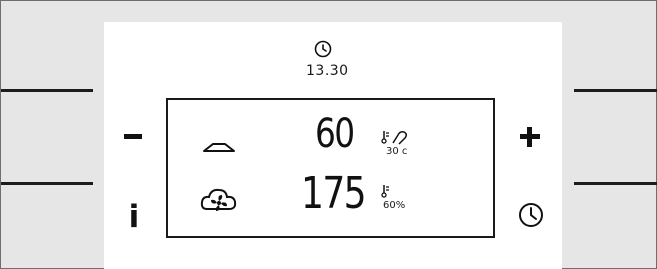 The height and width of the screenshot is (269, 657). I want to click on info-button: i, so click(134, 217).